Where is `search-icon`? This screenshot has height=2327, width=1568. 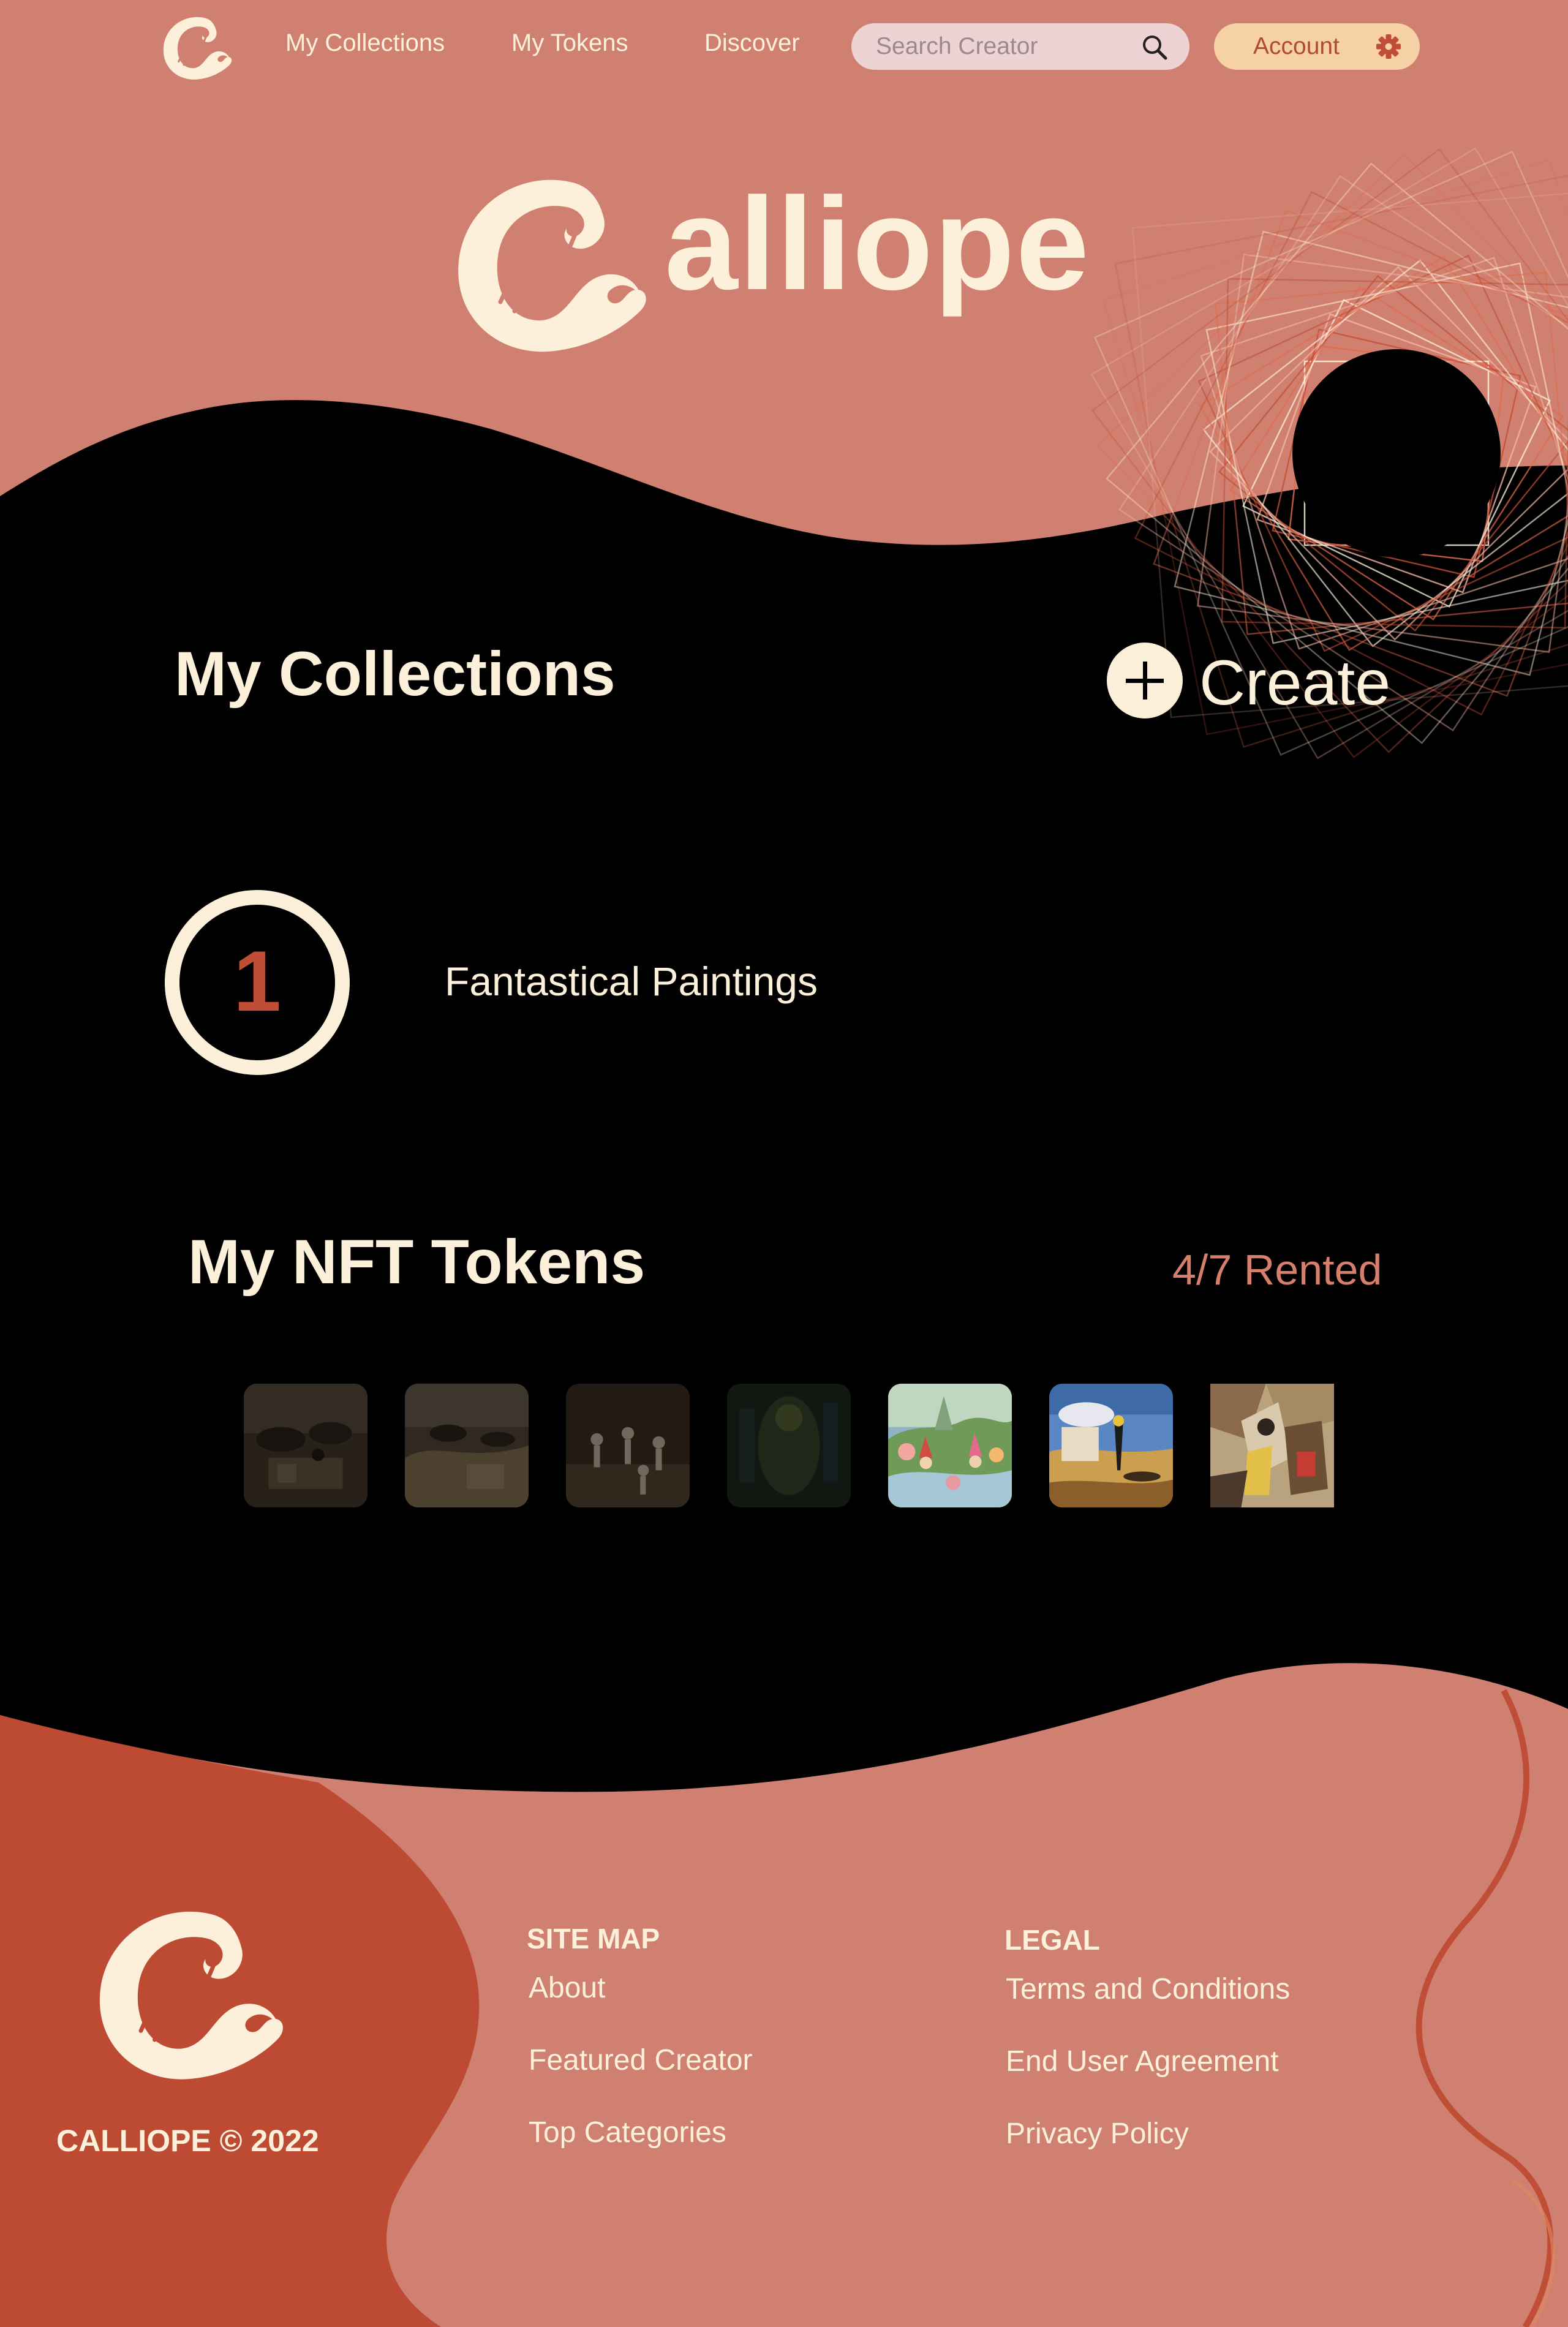
search-icon is located at coordinates (1154, 47).